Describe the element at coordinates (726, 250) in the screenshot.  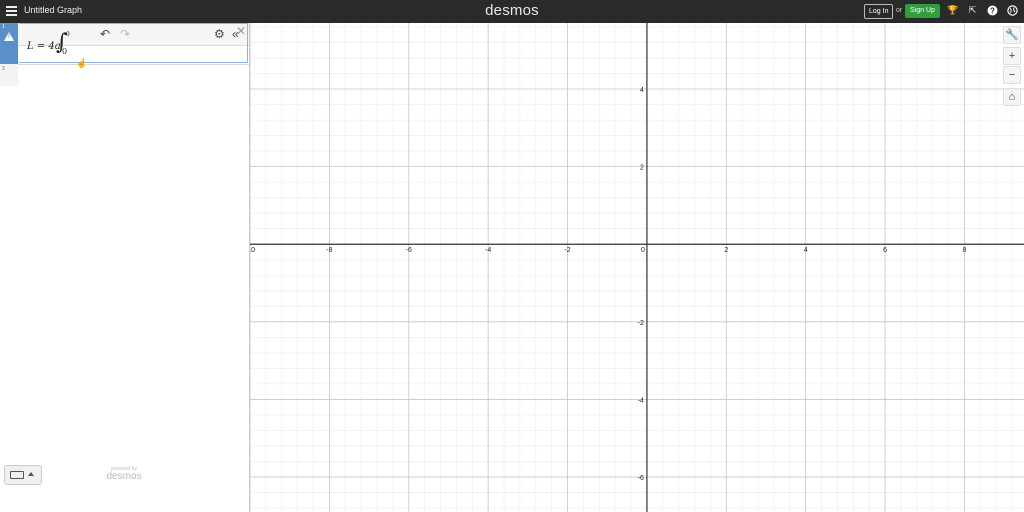
I see `x-tick-label: 2` at that location.